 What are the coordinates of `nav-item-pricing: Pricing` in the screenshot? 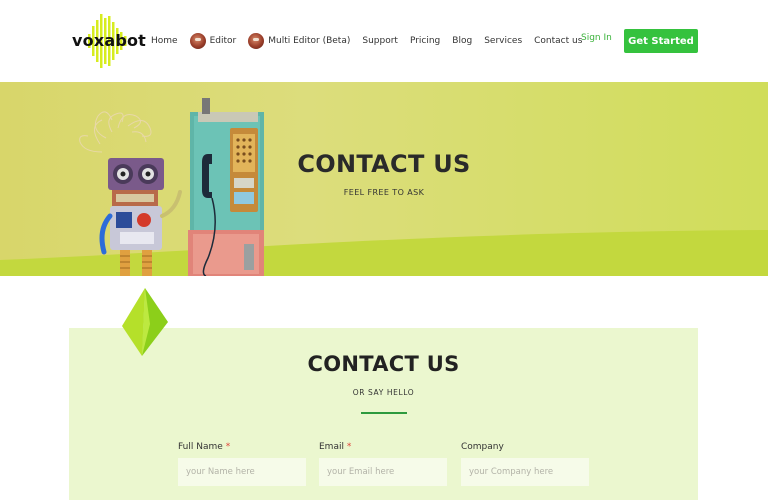 It's located at (425, 41).